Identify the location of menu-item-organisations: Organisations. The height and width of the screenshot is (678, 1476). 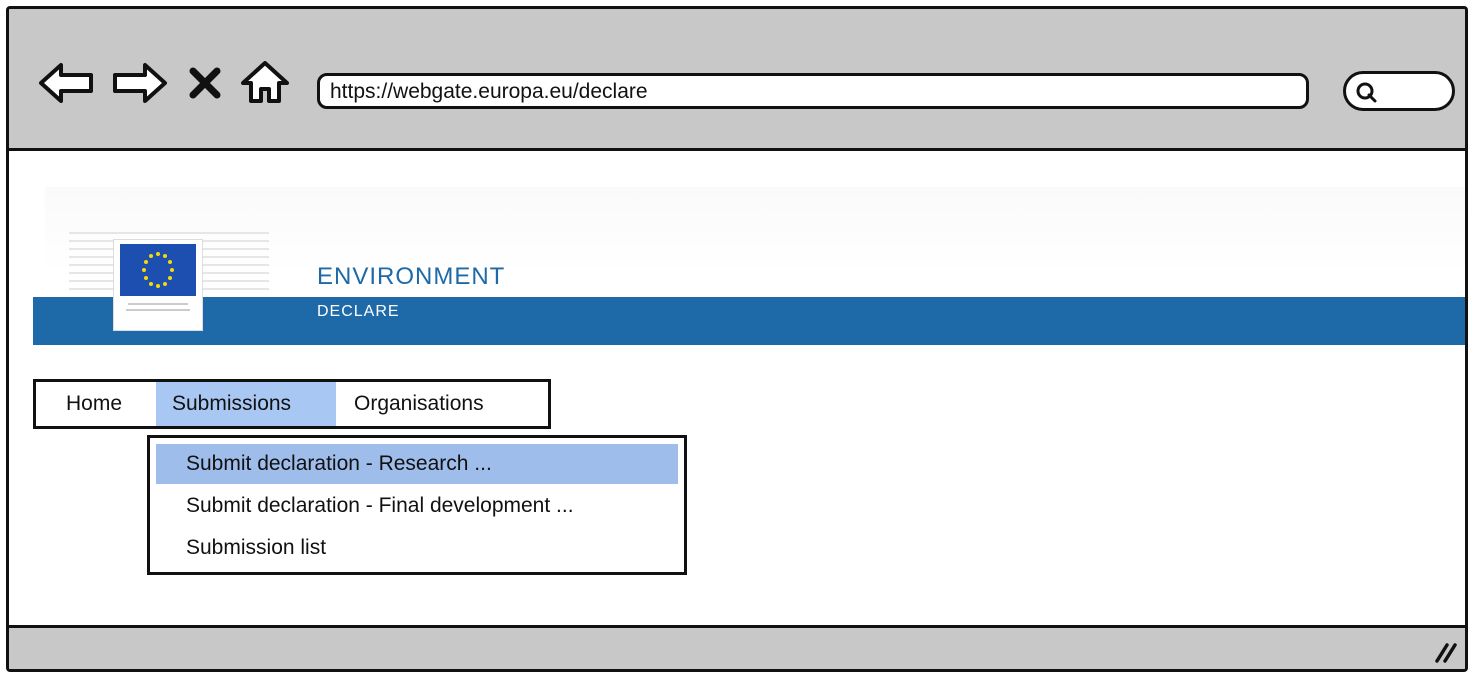
(441, 404).